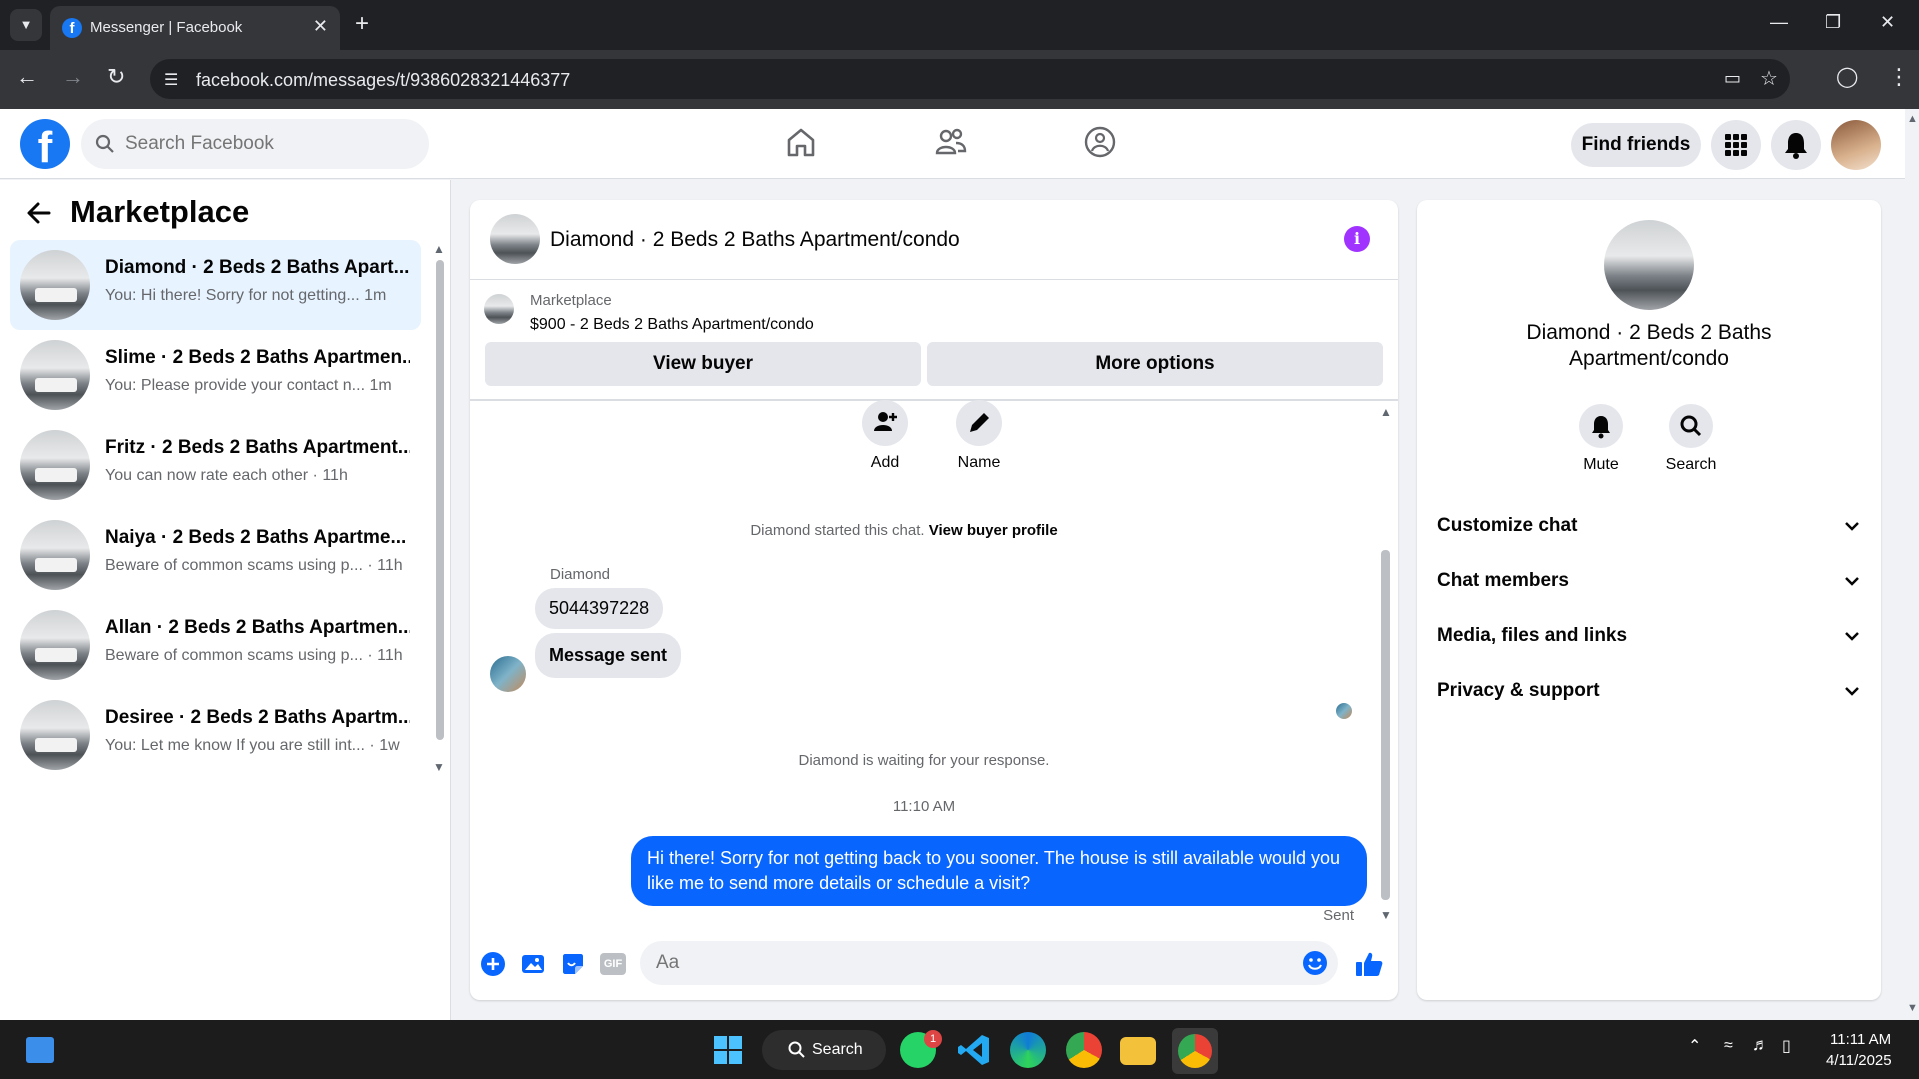 The width and height of the screenshot is (1919, 1079). What do you see at coordinates (608, 655) in the screenshot?
I see `incoming-message: Message sent` at bounding box center [608, 655].